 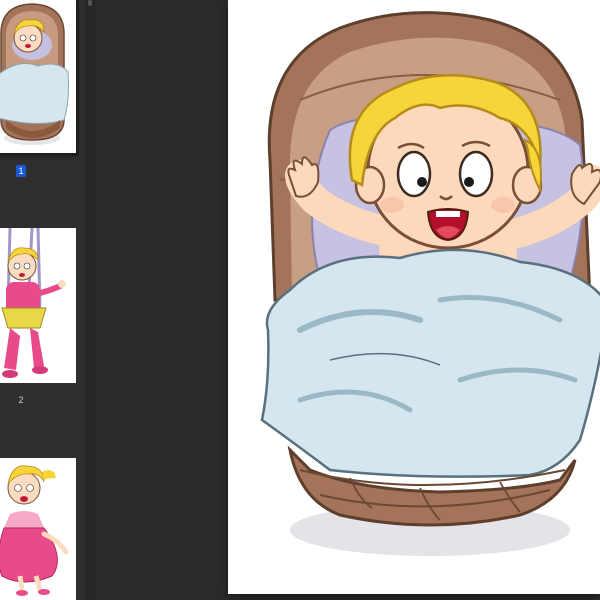 I want to click on right-eye, so click(x=476, y=174).